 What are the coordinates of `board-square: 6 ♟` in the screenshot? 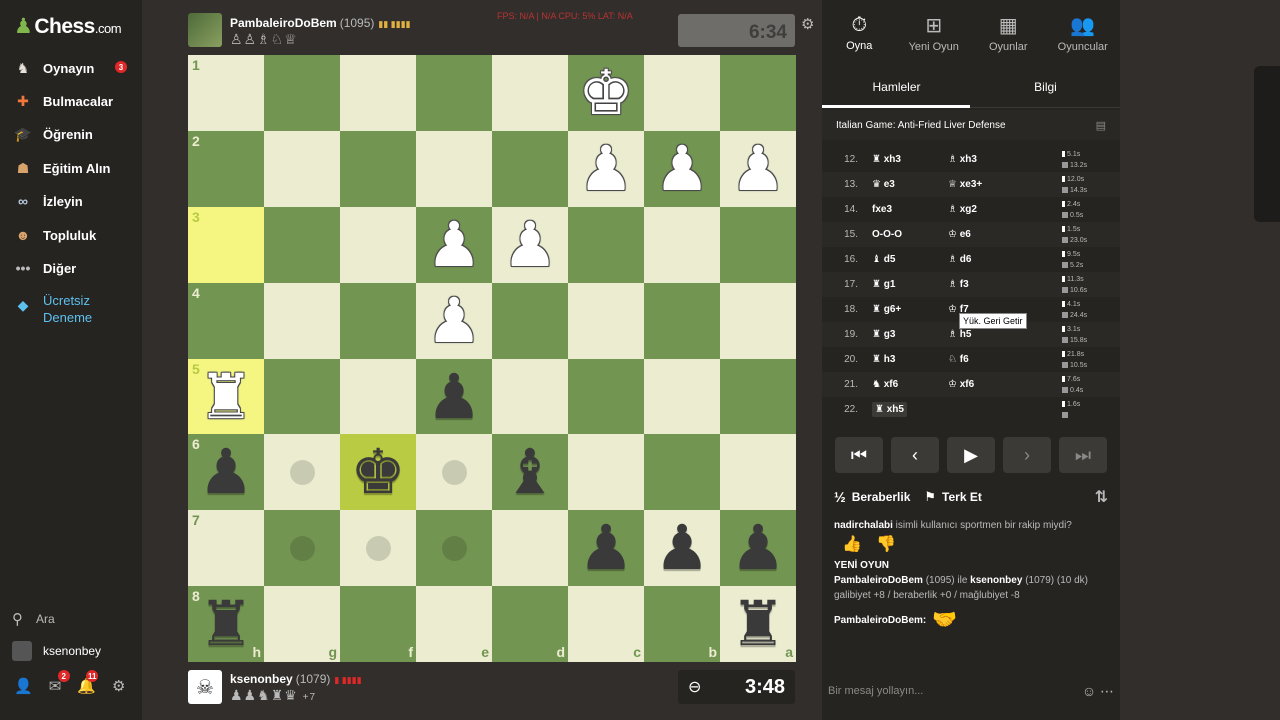 It's located at (226, 472).